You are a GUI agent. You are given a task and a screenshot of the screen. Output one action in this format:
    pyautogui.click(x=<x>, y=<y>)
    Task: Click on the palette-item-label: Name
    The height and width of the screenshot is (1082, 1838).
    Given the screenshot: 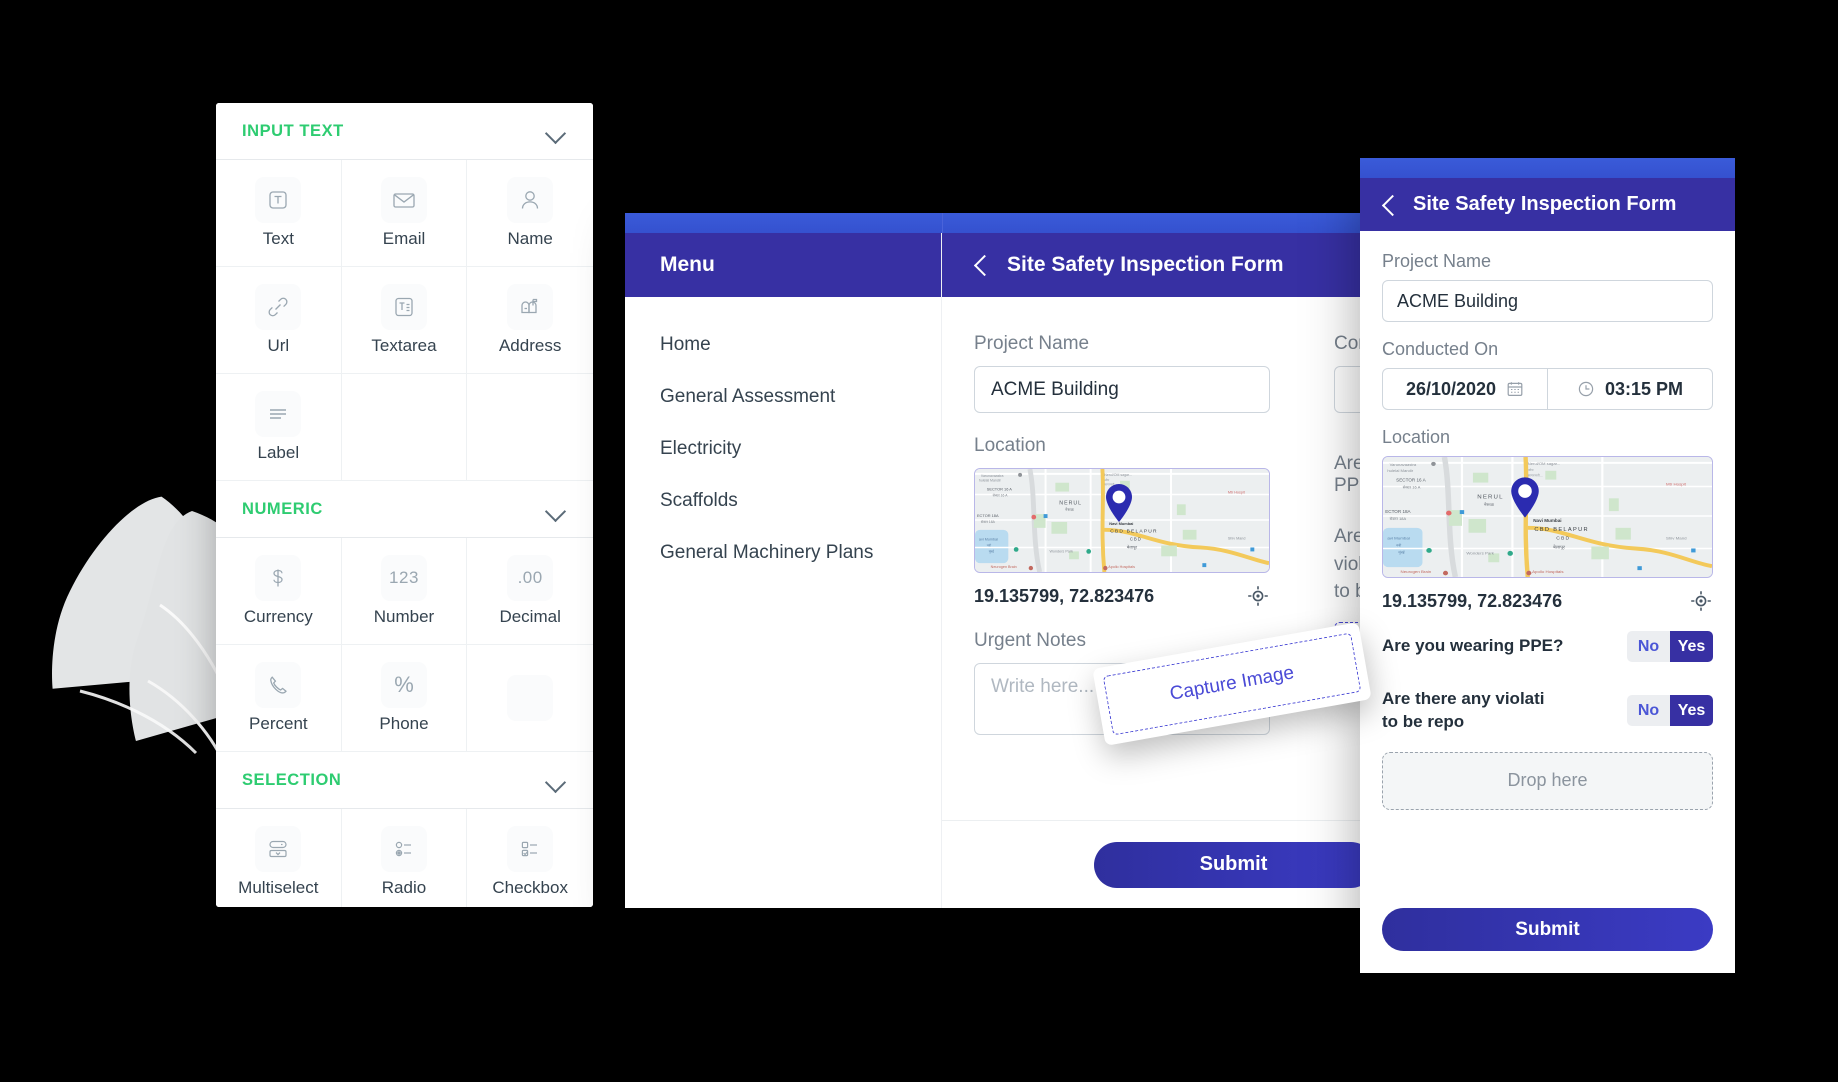 What is the action you would take?
    pyautogui.click(x=530, y=238)
    